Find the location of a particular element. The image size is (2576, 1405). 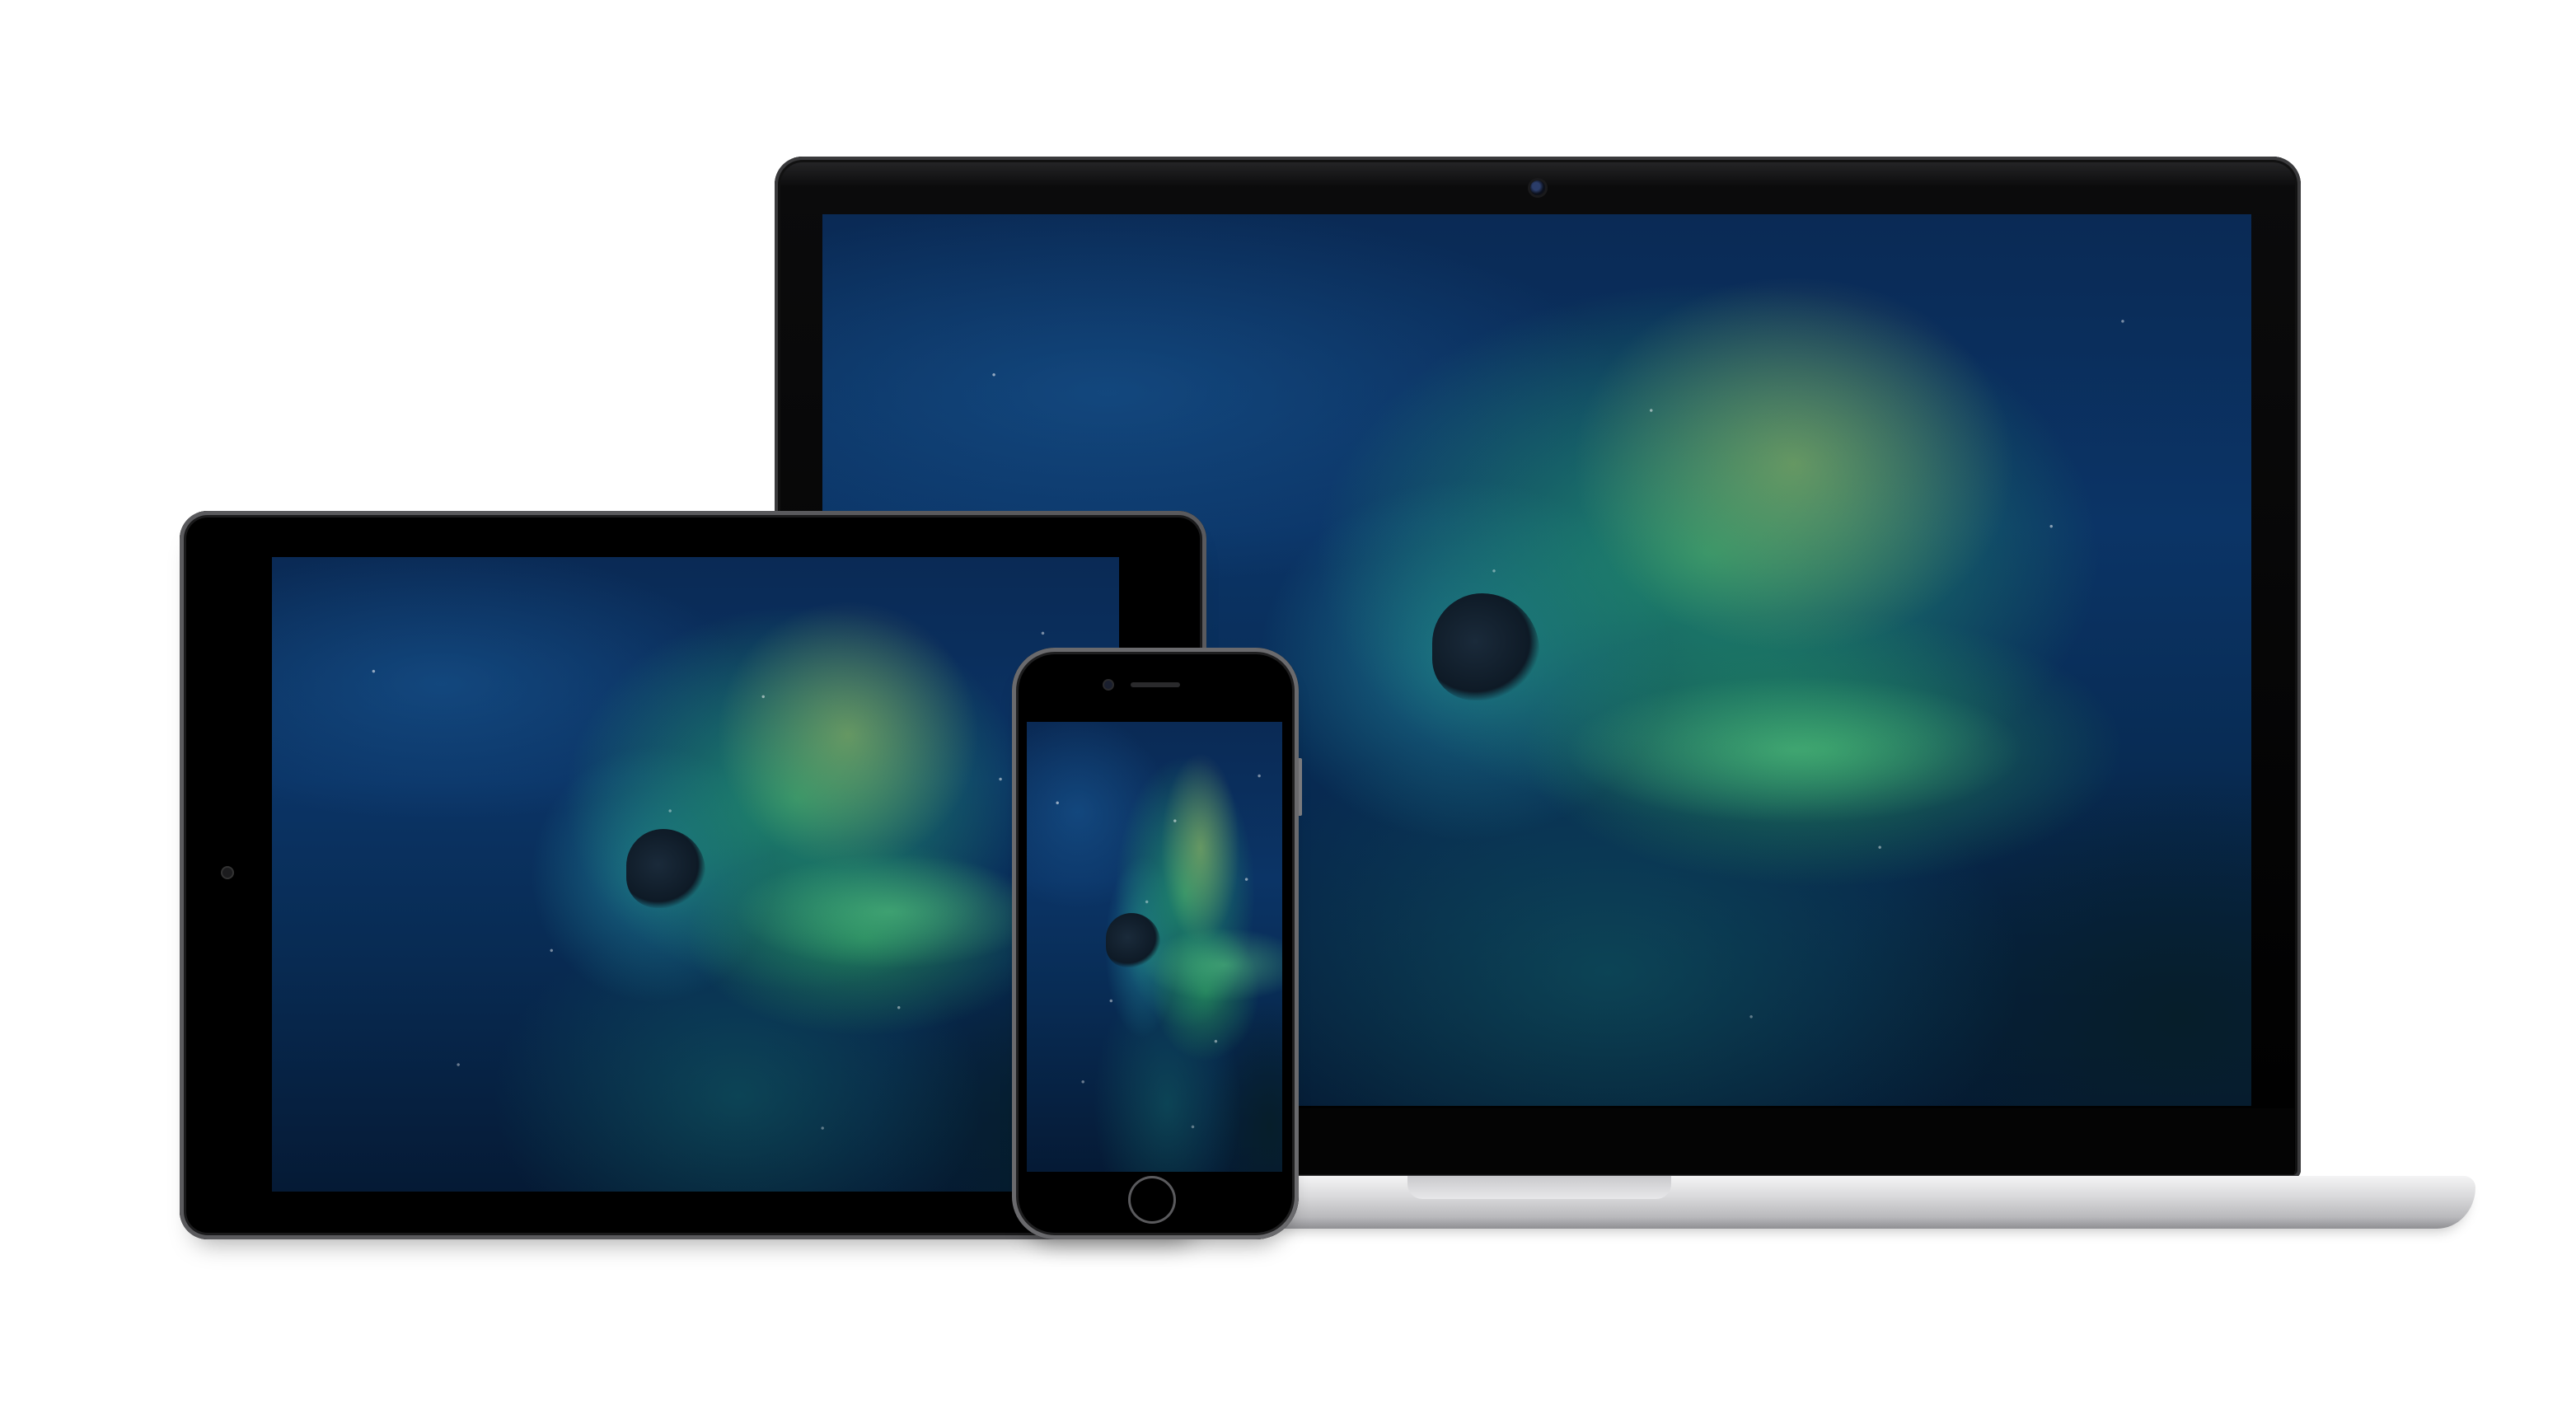

home-button-icon is located at coordinates (1152, 1199).